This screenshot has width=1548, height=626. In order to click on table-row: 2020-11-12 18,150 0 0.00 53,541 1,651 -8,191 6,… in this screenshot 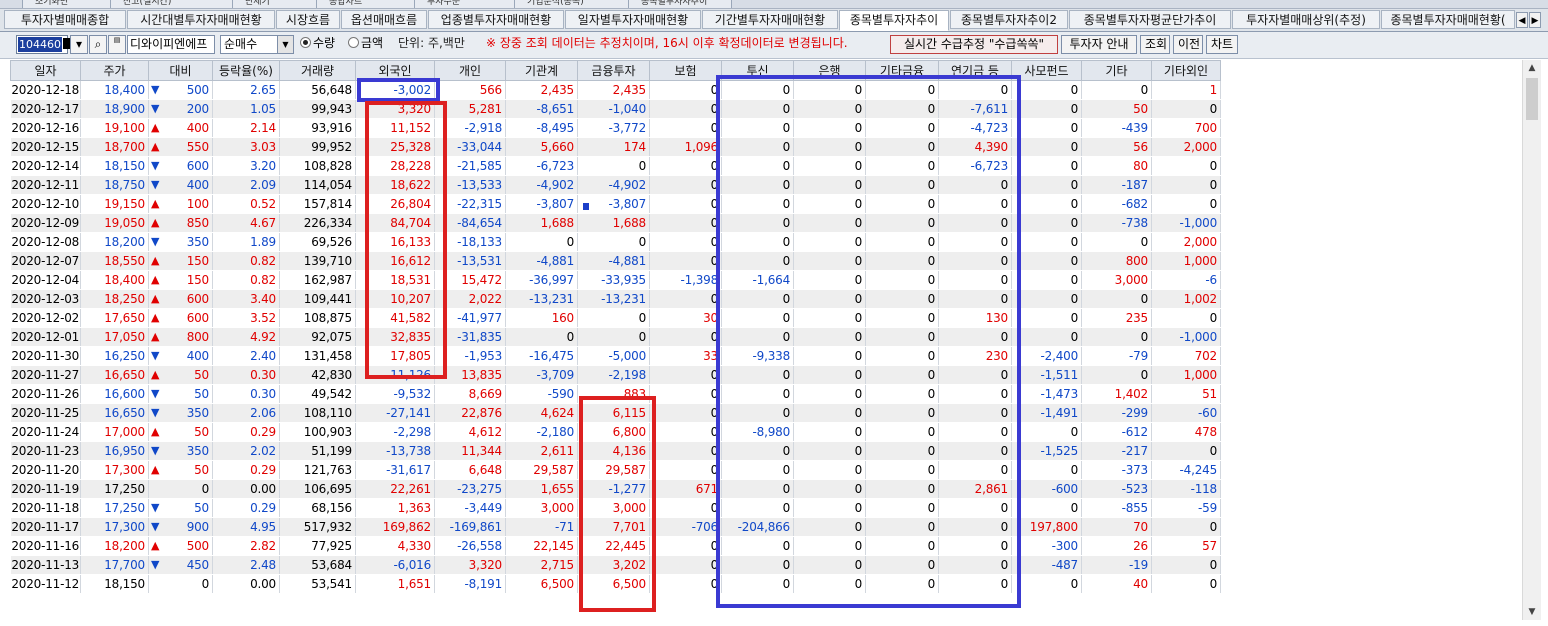, I will do `click(615, 584)`.